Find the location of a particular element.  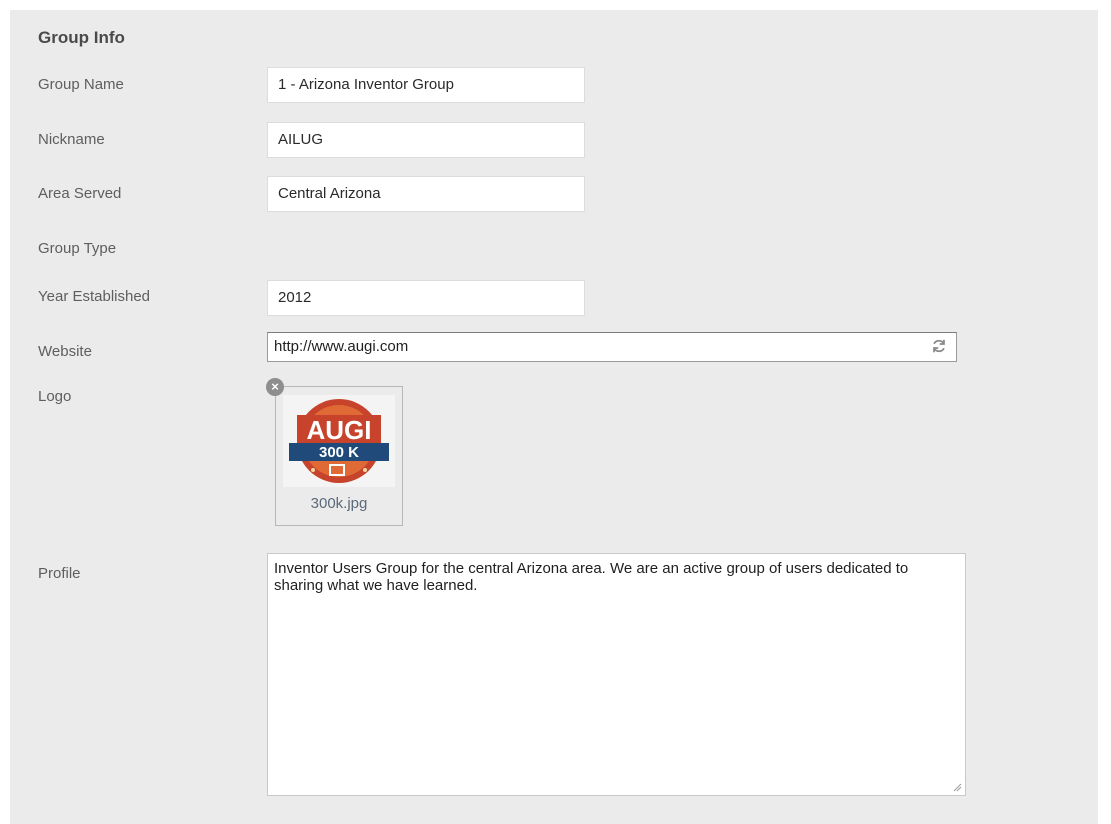

svg-text: 300 K is located at coordinates (339, 452).